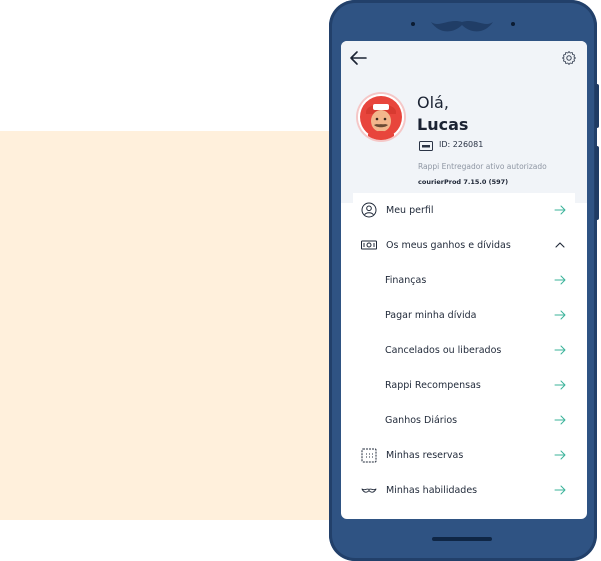 Image resolution: width=601 pixels, height=561 pixels. Describe the element at coordinates (597, 106) in the screenshot. I see `volume-button` at that location.